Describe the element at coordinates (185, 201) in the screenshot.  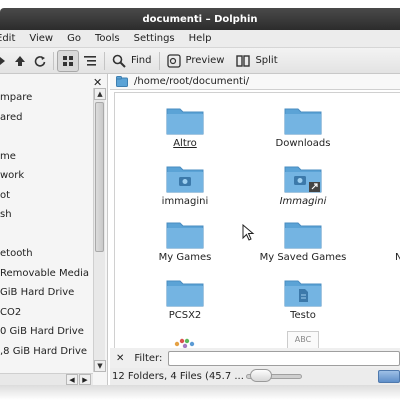
I see `file-label: immagini` at that location.